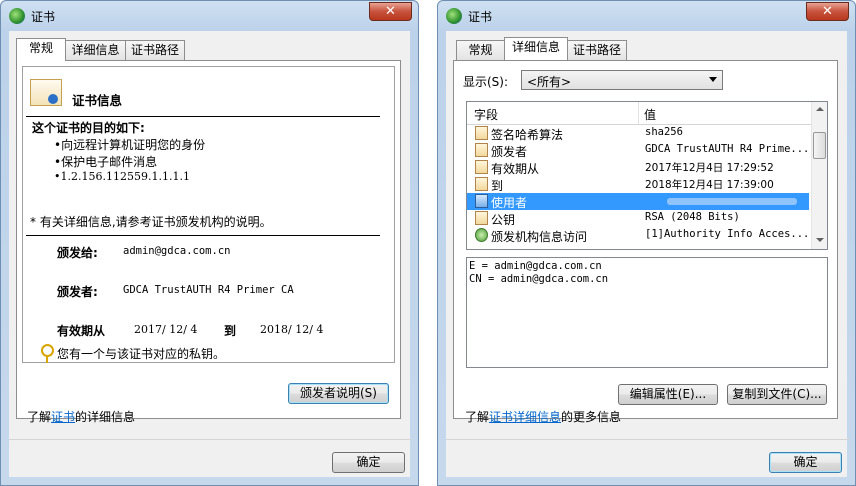 The image size is (856, 486). What do you see at coordinates (709, 168) in the screenshot?
I see `row-value: 2017年12月4日 17:29:52` at bounding box center [709, 168].